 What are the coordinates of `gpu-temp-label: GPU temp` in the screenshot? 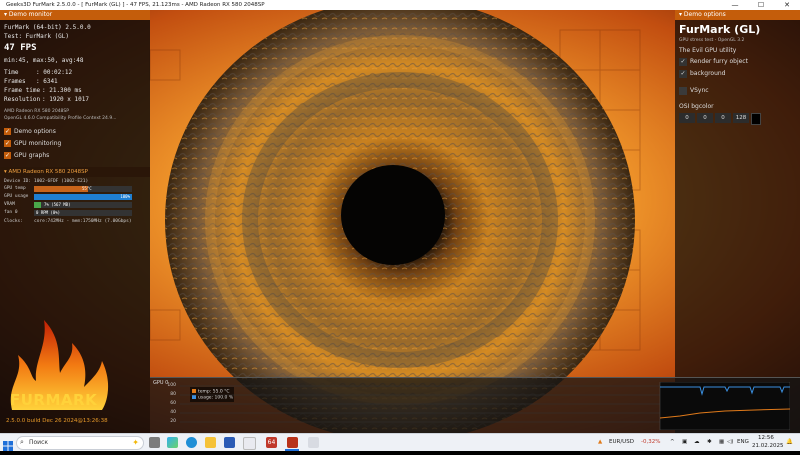 It's located at (15, 188).